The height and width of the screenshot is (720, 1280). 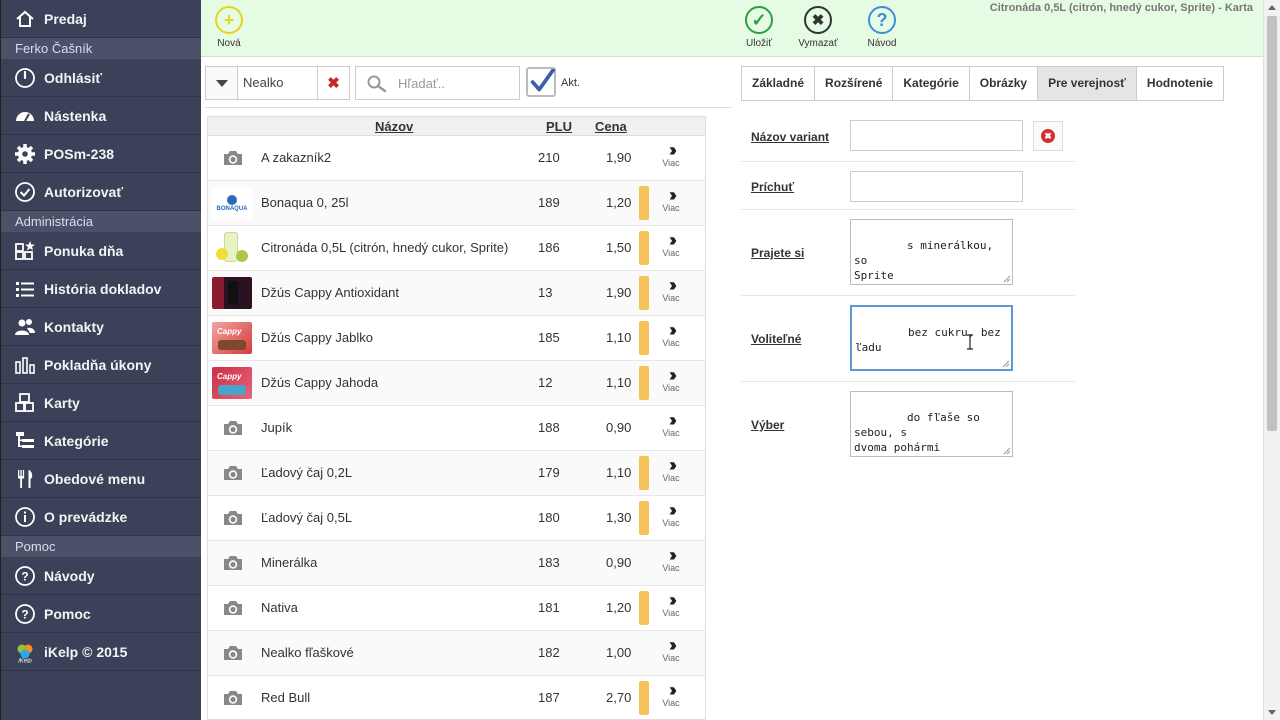 I want to click on column-header-price: Cena, so click(x=611, y=126).